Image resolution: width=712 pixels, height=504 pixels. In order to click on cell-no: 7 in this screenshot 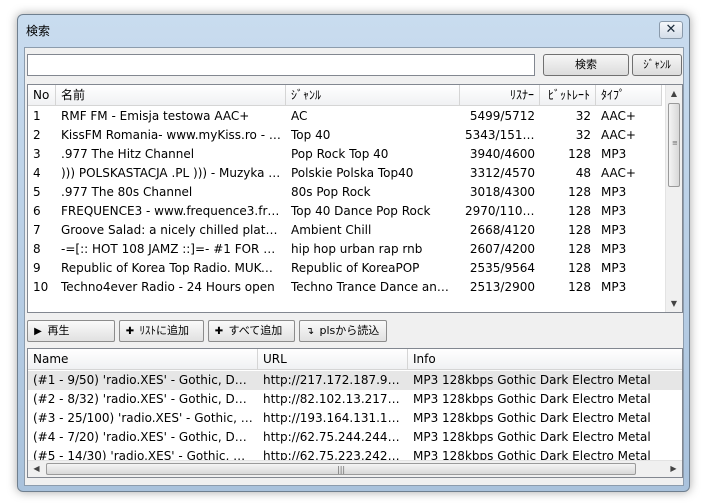, I will do `click(37, 230)`.